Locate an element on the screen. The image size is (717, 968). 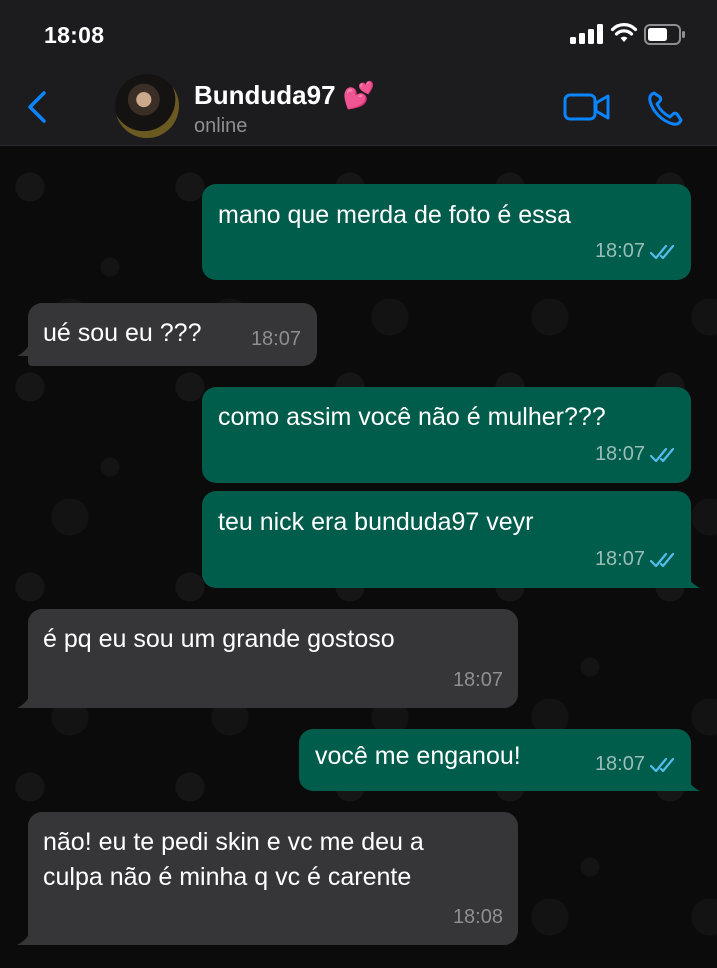
message-meta: 18:08 is located at coordinates (478, 917).